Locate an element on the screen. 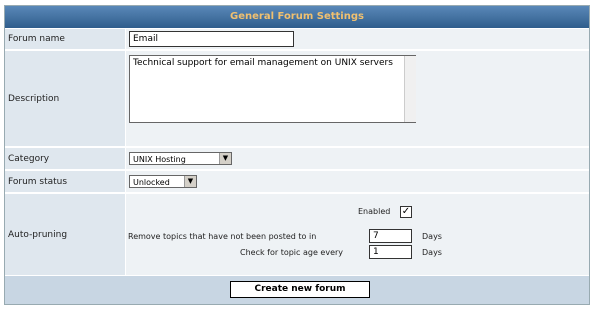  remove-topics-days-input is located at coordinates (390, 236).